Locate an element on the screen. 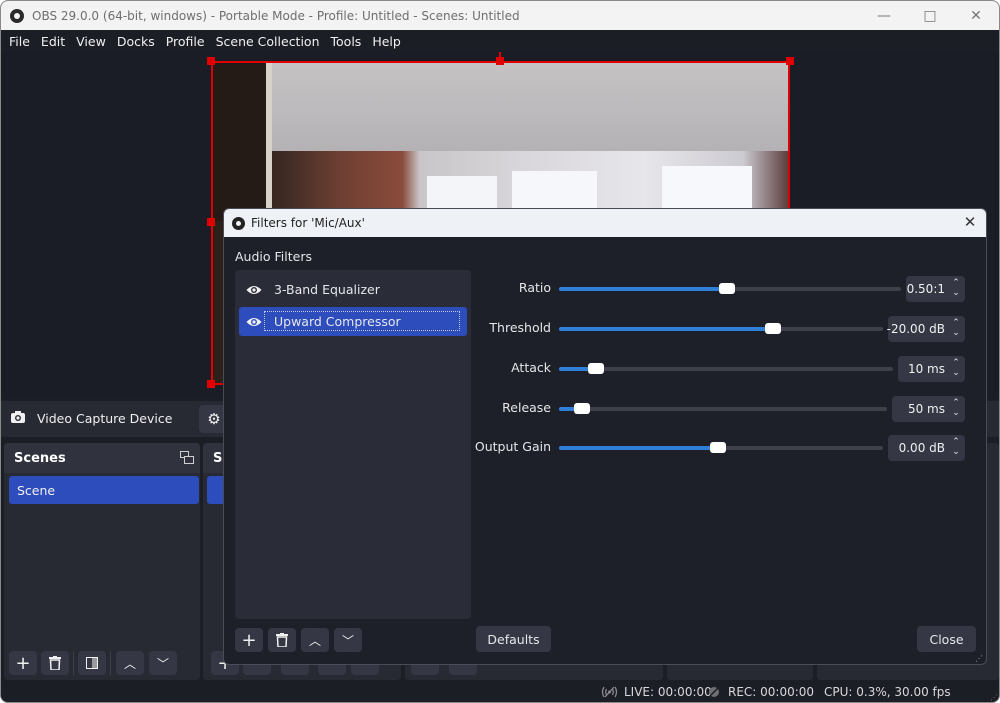 This screenshot has width=1000, height=703. move-scene-up-button: ︿ is located at coordinates (130, 663).